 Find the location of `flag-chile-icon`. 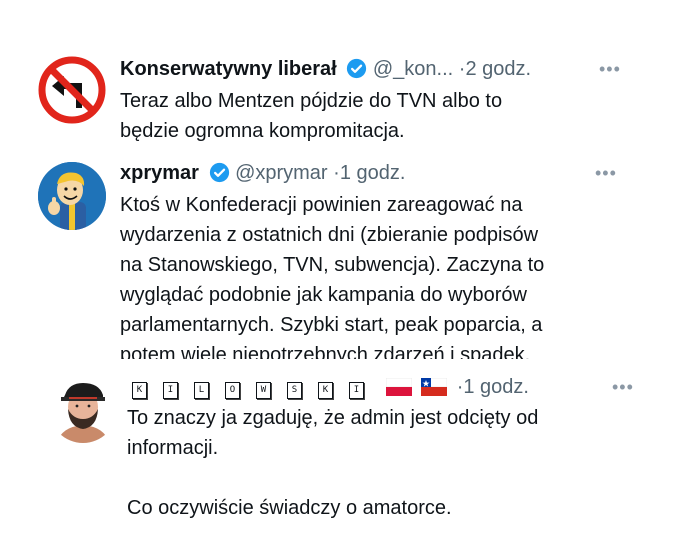

flag-chile-icon is located at coordinates (434, 387).